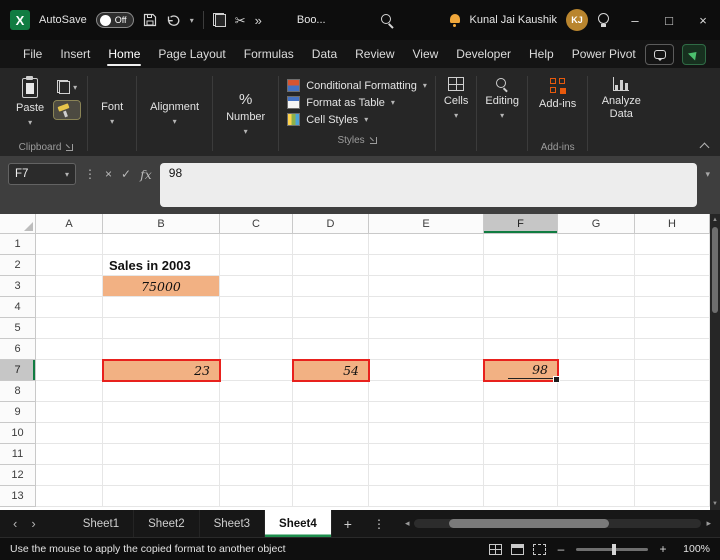 This screenshot has height=560, width=720. What do you see at coordinates (694, 54) in the screenshot?
I see `share-button` at bounding box center [694, 54].